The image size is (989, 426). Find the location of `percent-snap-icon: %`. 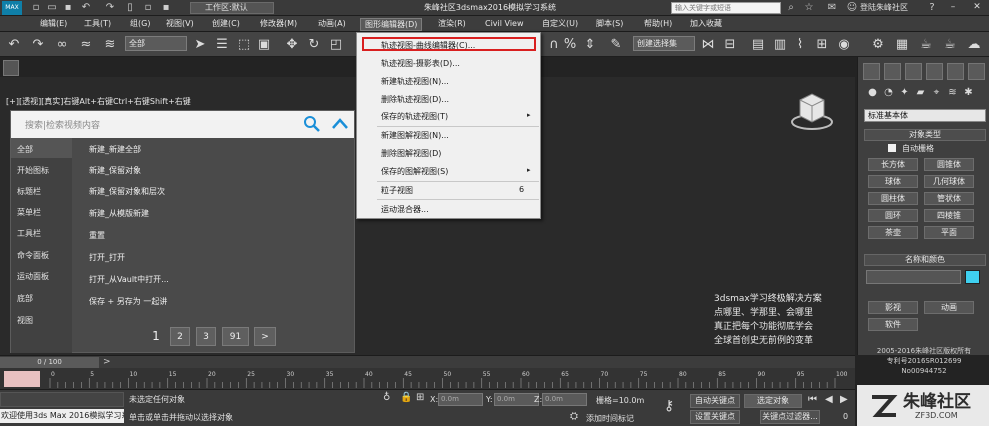

percent-snap-icon: % is located at coordinates (570, 45).